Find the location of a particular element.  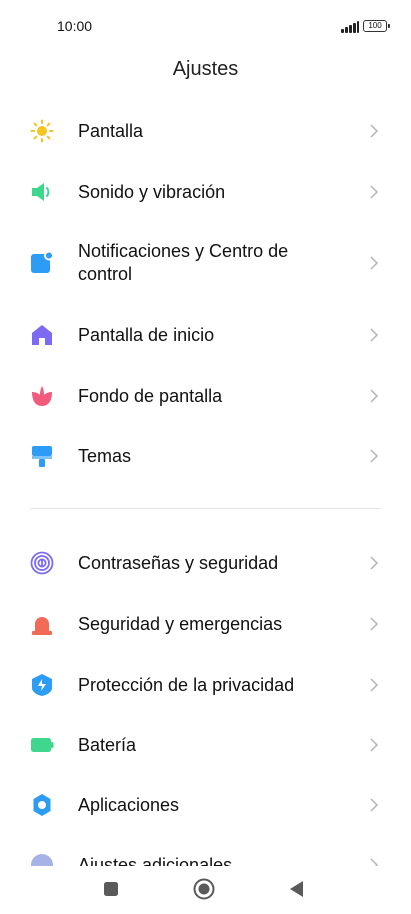

status-bar: 10:00 100 is located at coordinates (205, 25).